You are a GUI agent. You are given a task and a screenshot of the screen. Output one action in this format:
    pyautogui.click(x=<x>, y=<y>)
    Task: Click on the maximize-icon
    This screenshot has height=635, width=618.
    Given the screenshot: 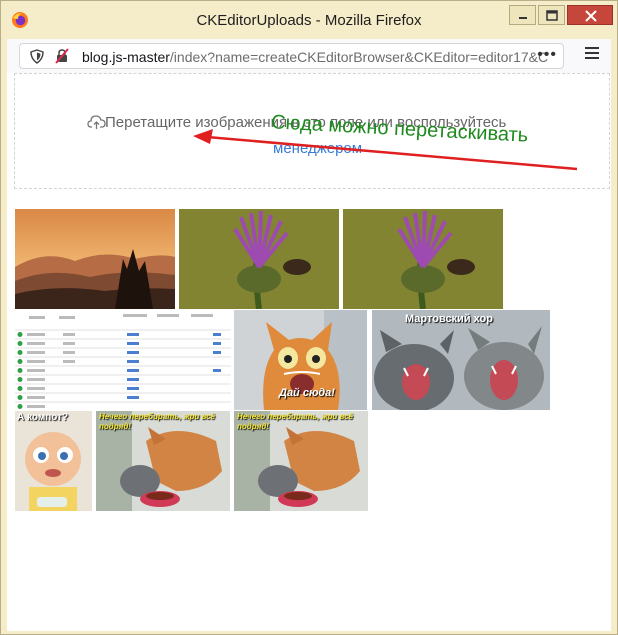 What is the action you would take?
    pyautogui.click(x=552, y=15)
    